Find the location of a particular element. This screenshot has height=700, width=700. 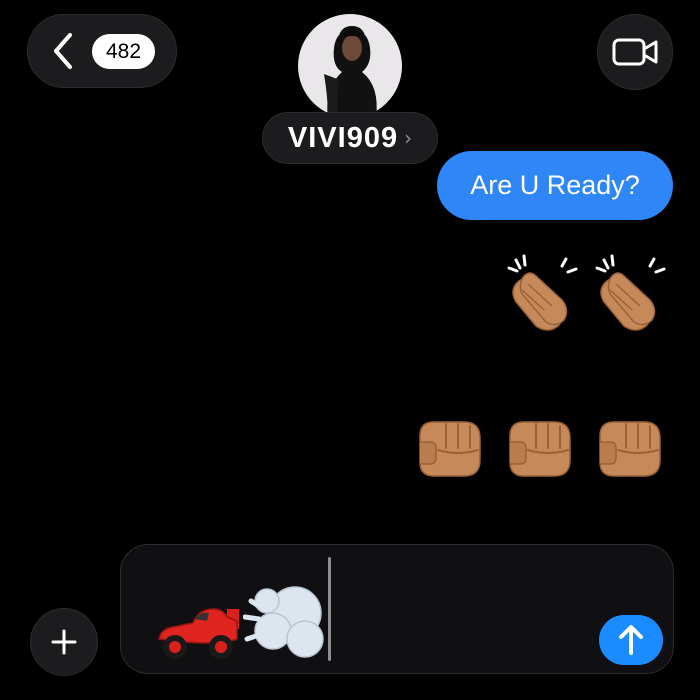

video-call-button is located at coordinates (635, 52).